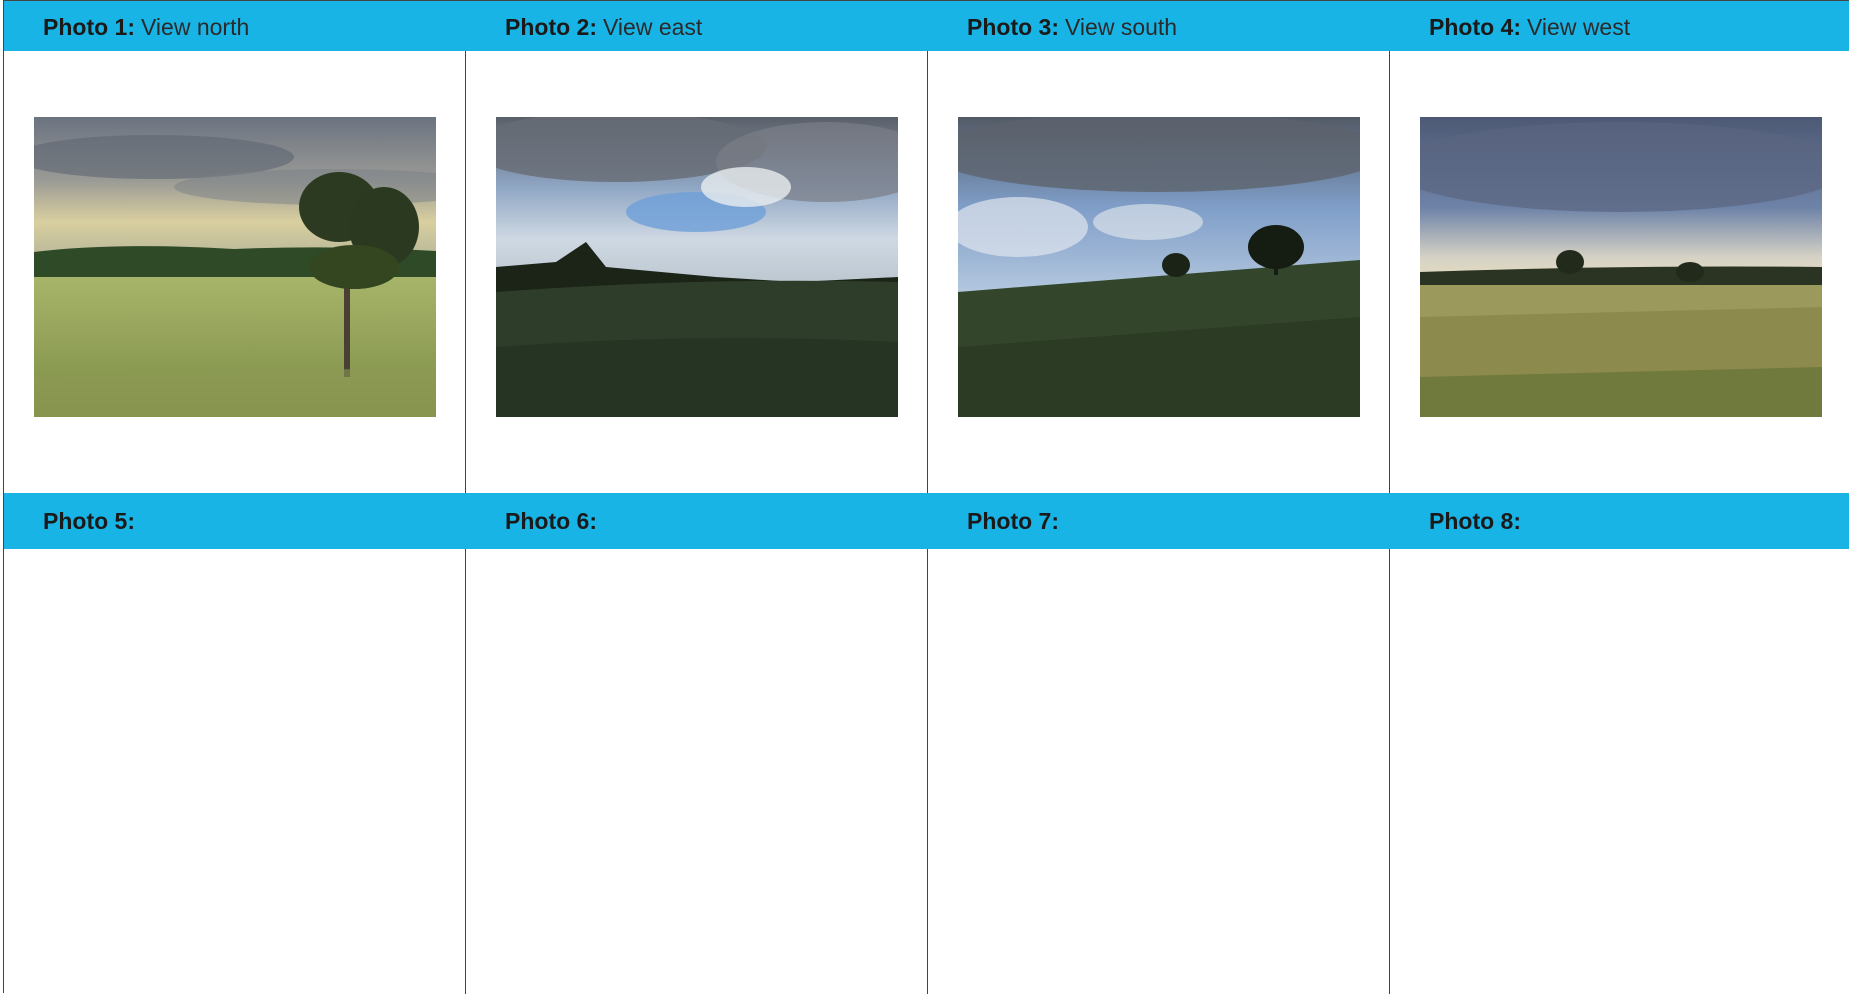  I want to click on photo-7-label: Photo 7:, so click(1013, 520).